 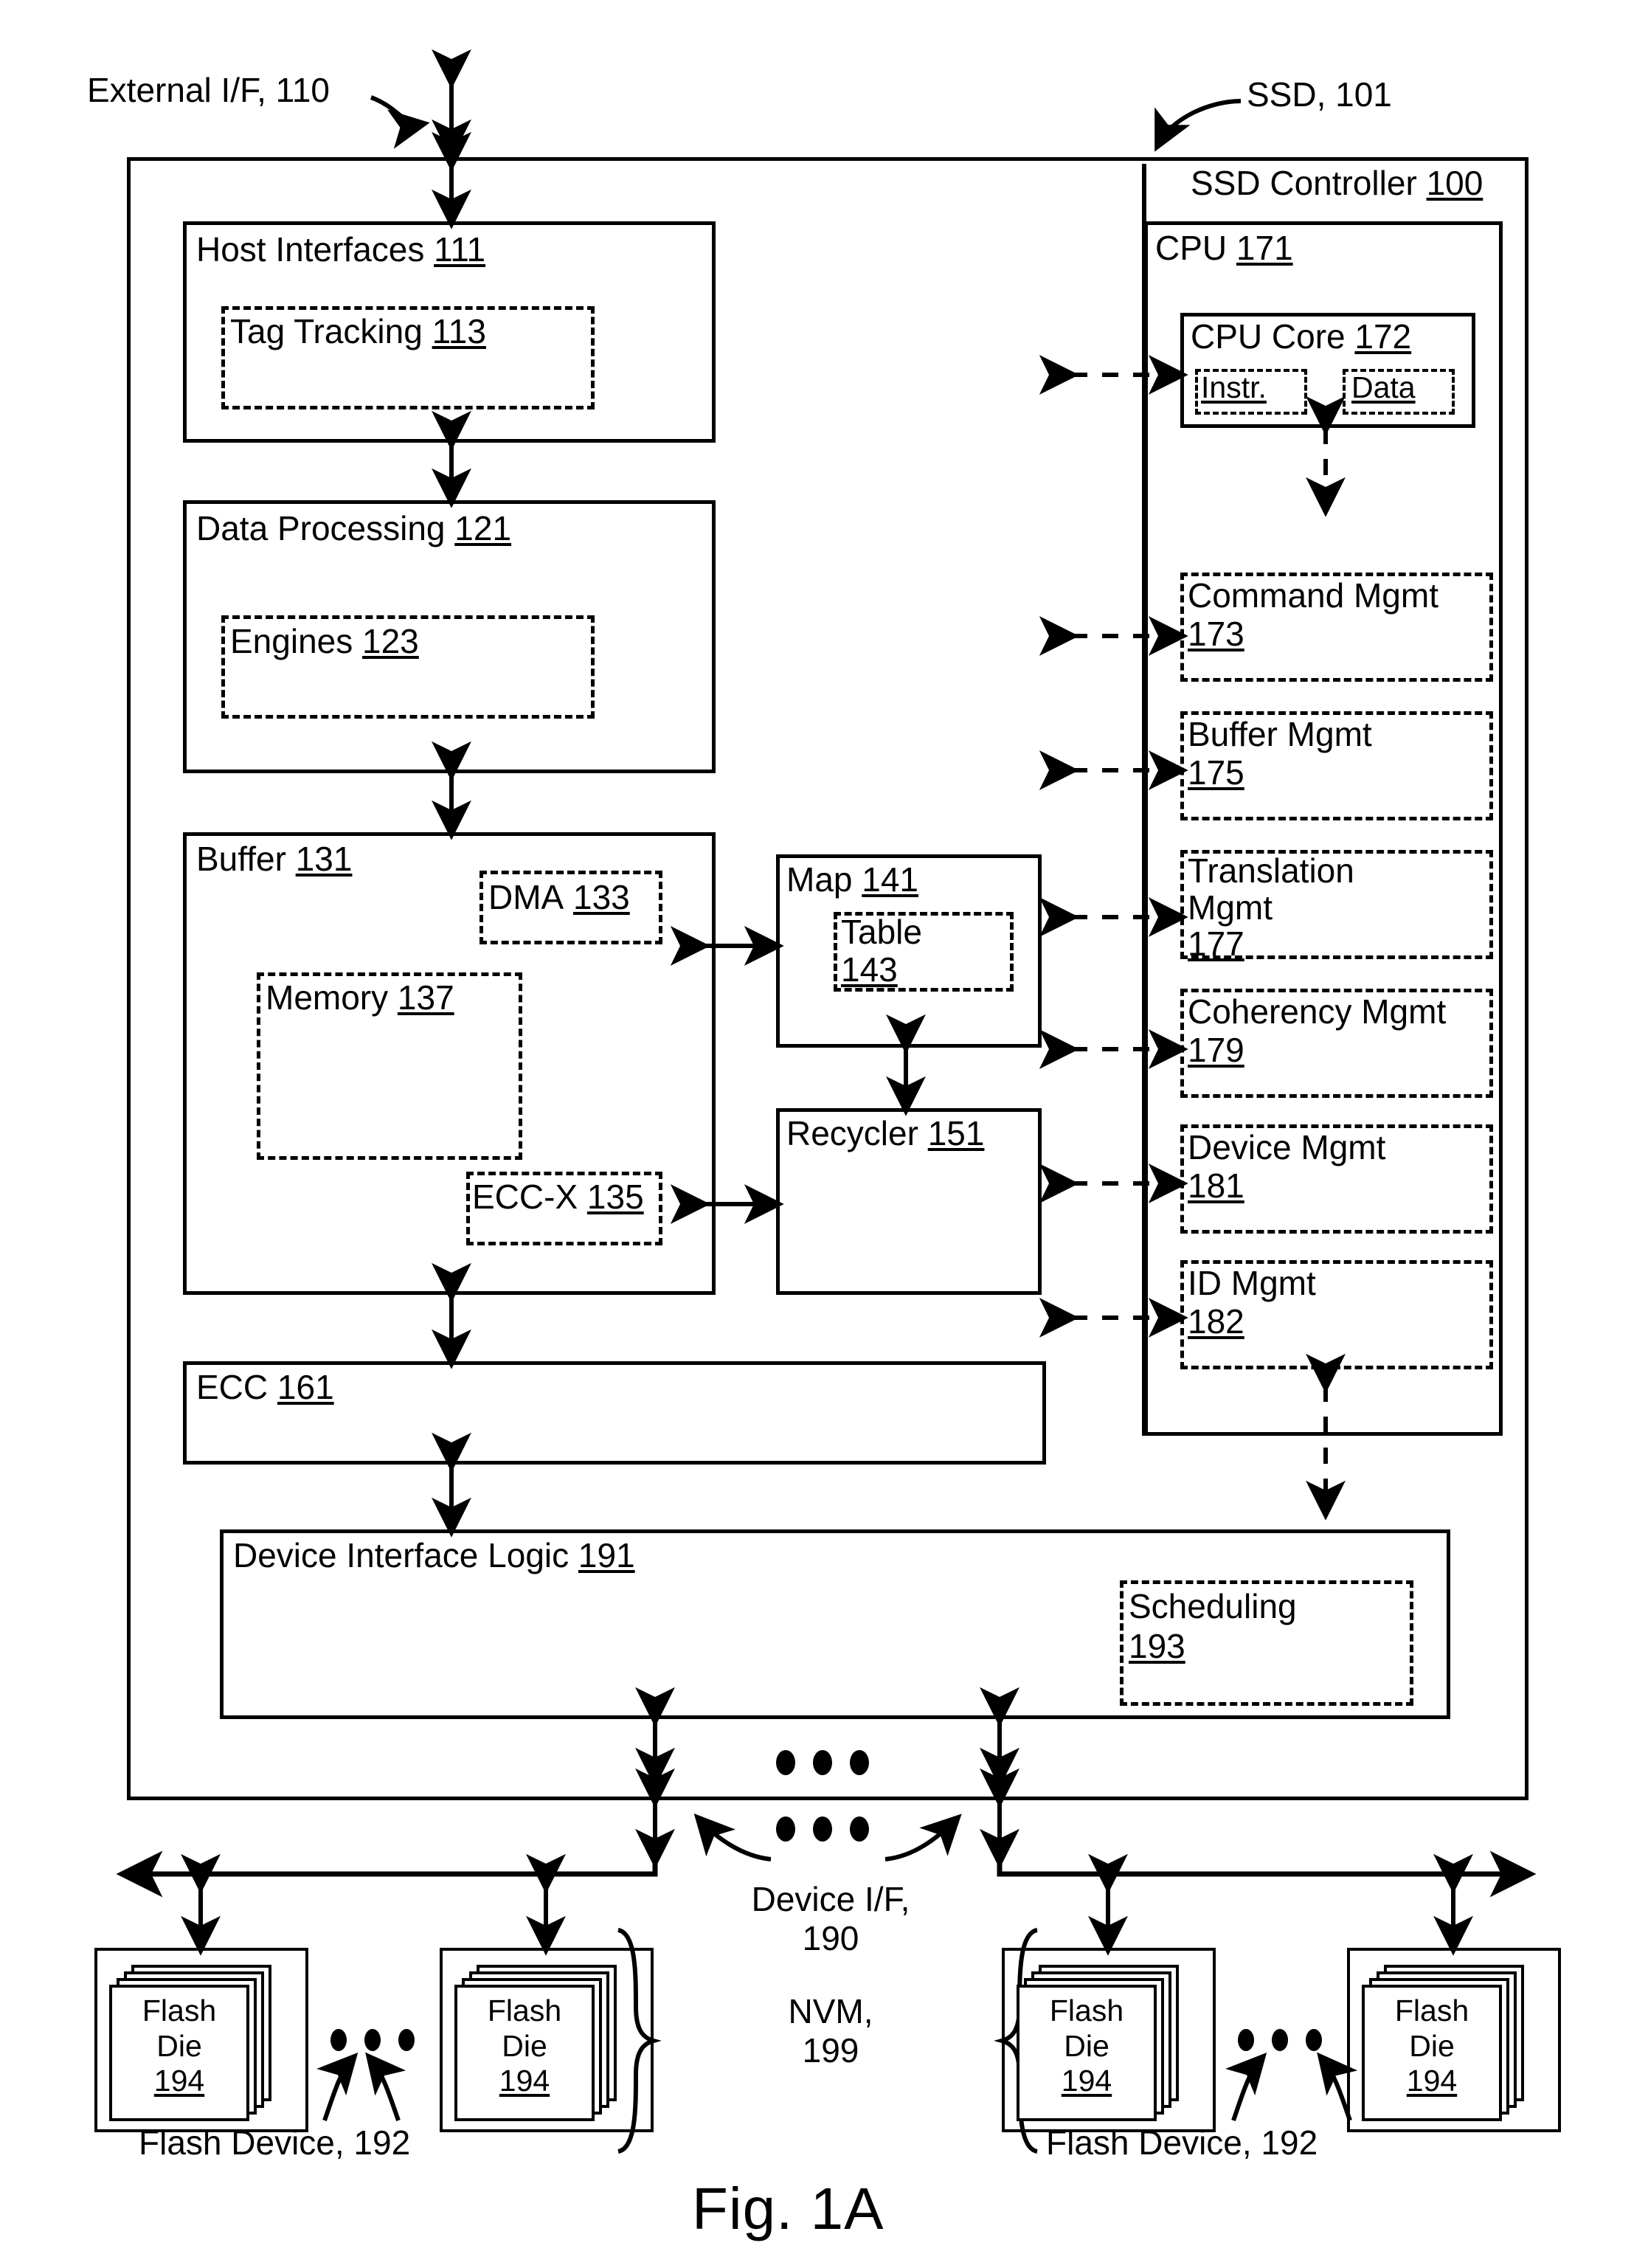 What do you see at coordinates (360, 997) in the screenshot?
I see `memory-label: Memory 137` at bounding box center [360, 997].